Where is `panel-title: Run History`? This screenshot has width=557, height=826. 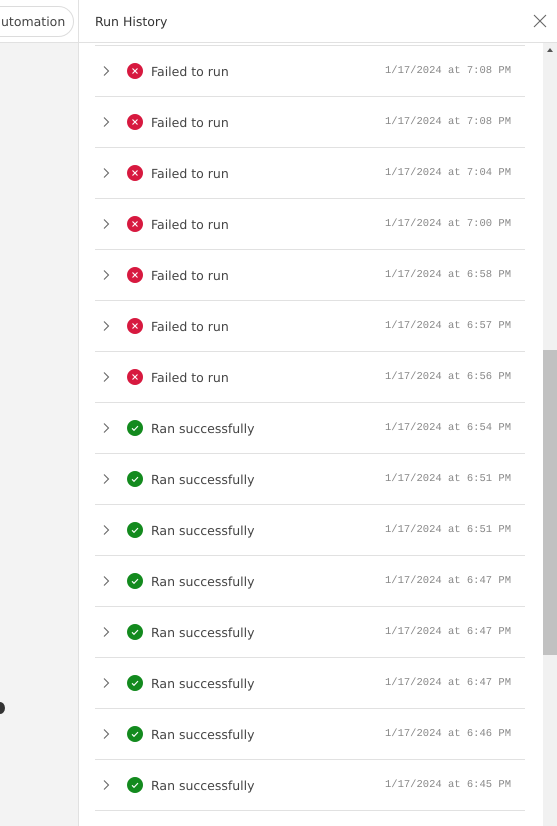 panel-title: Run History is located at coordinates (131, 21).